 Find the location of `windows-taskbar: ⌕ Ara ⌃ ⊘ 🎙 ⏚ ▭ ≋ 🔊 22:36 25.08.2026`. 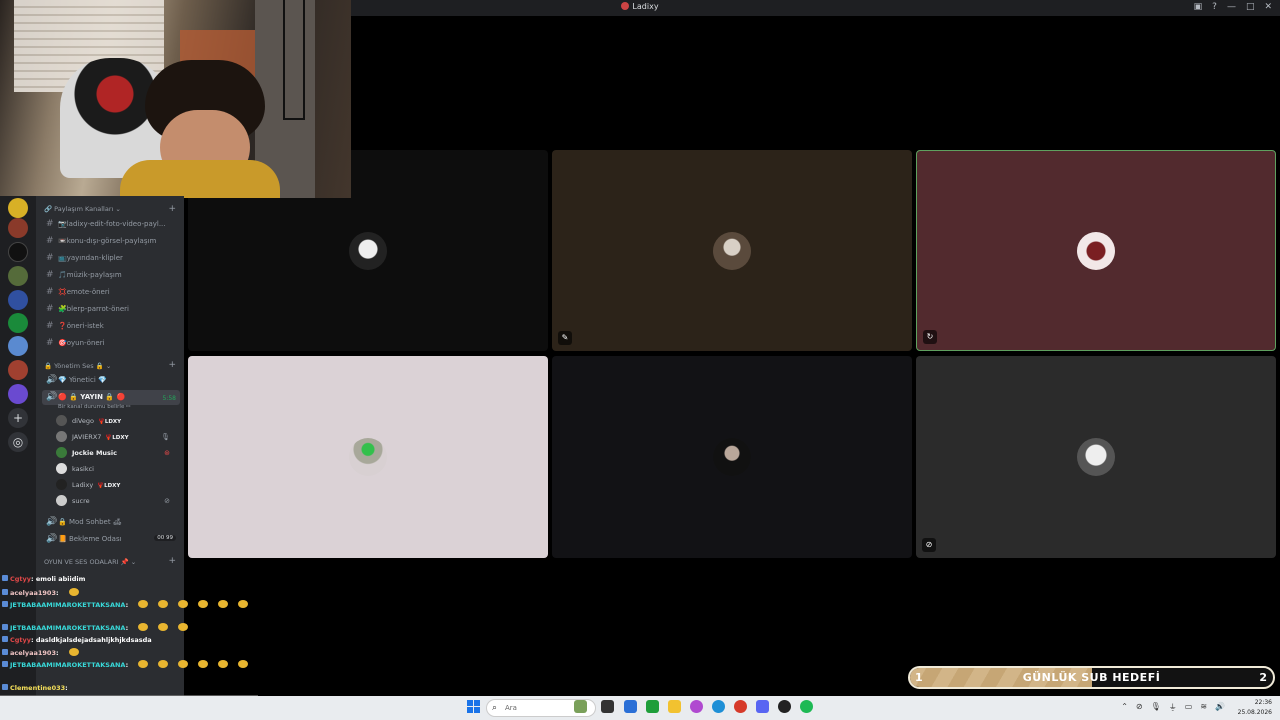

windows-taskbar: ⌕ Ara ⌃ ⊘ 🎙 ⏚ ▭ ≋ 🔊 22:36 25.08.2026 is located at coordinates (640, 708).